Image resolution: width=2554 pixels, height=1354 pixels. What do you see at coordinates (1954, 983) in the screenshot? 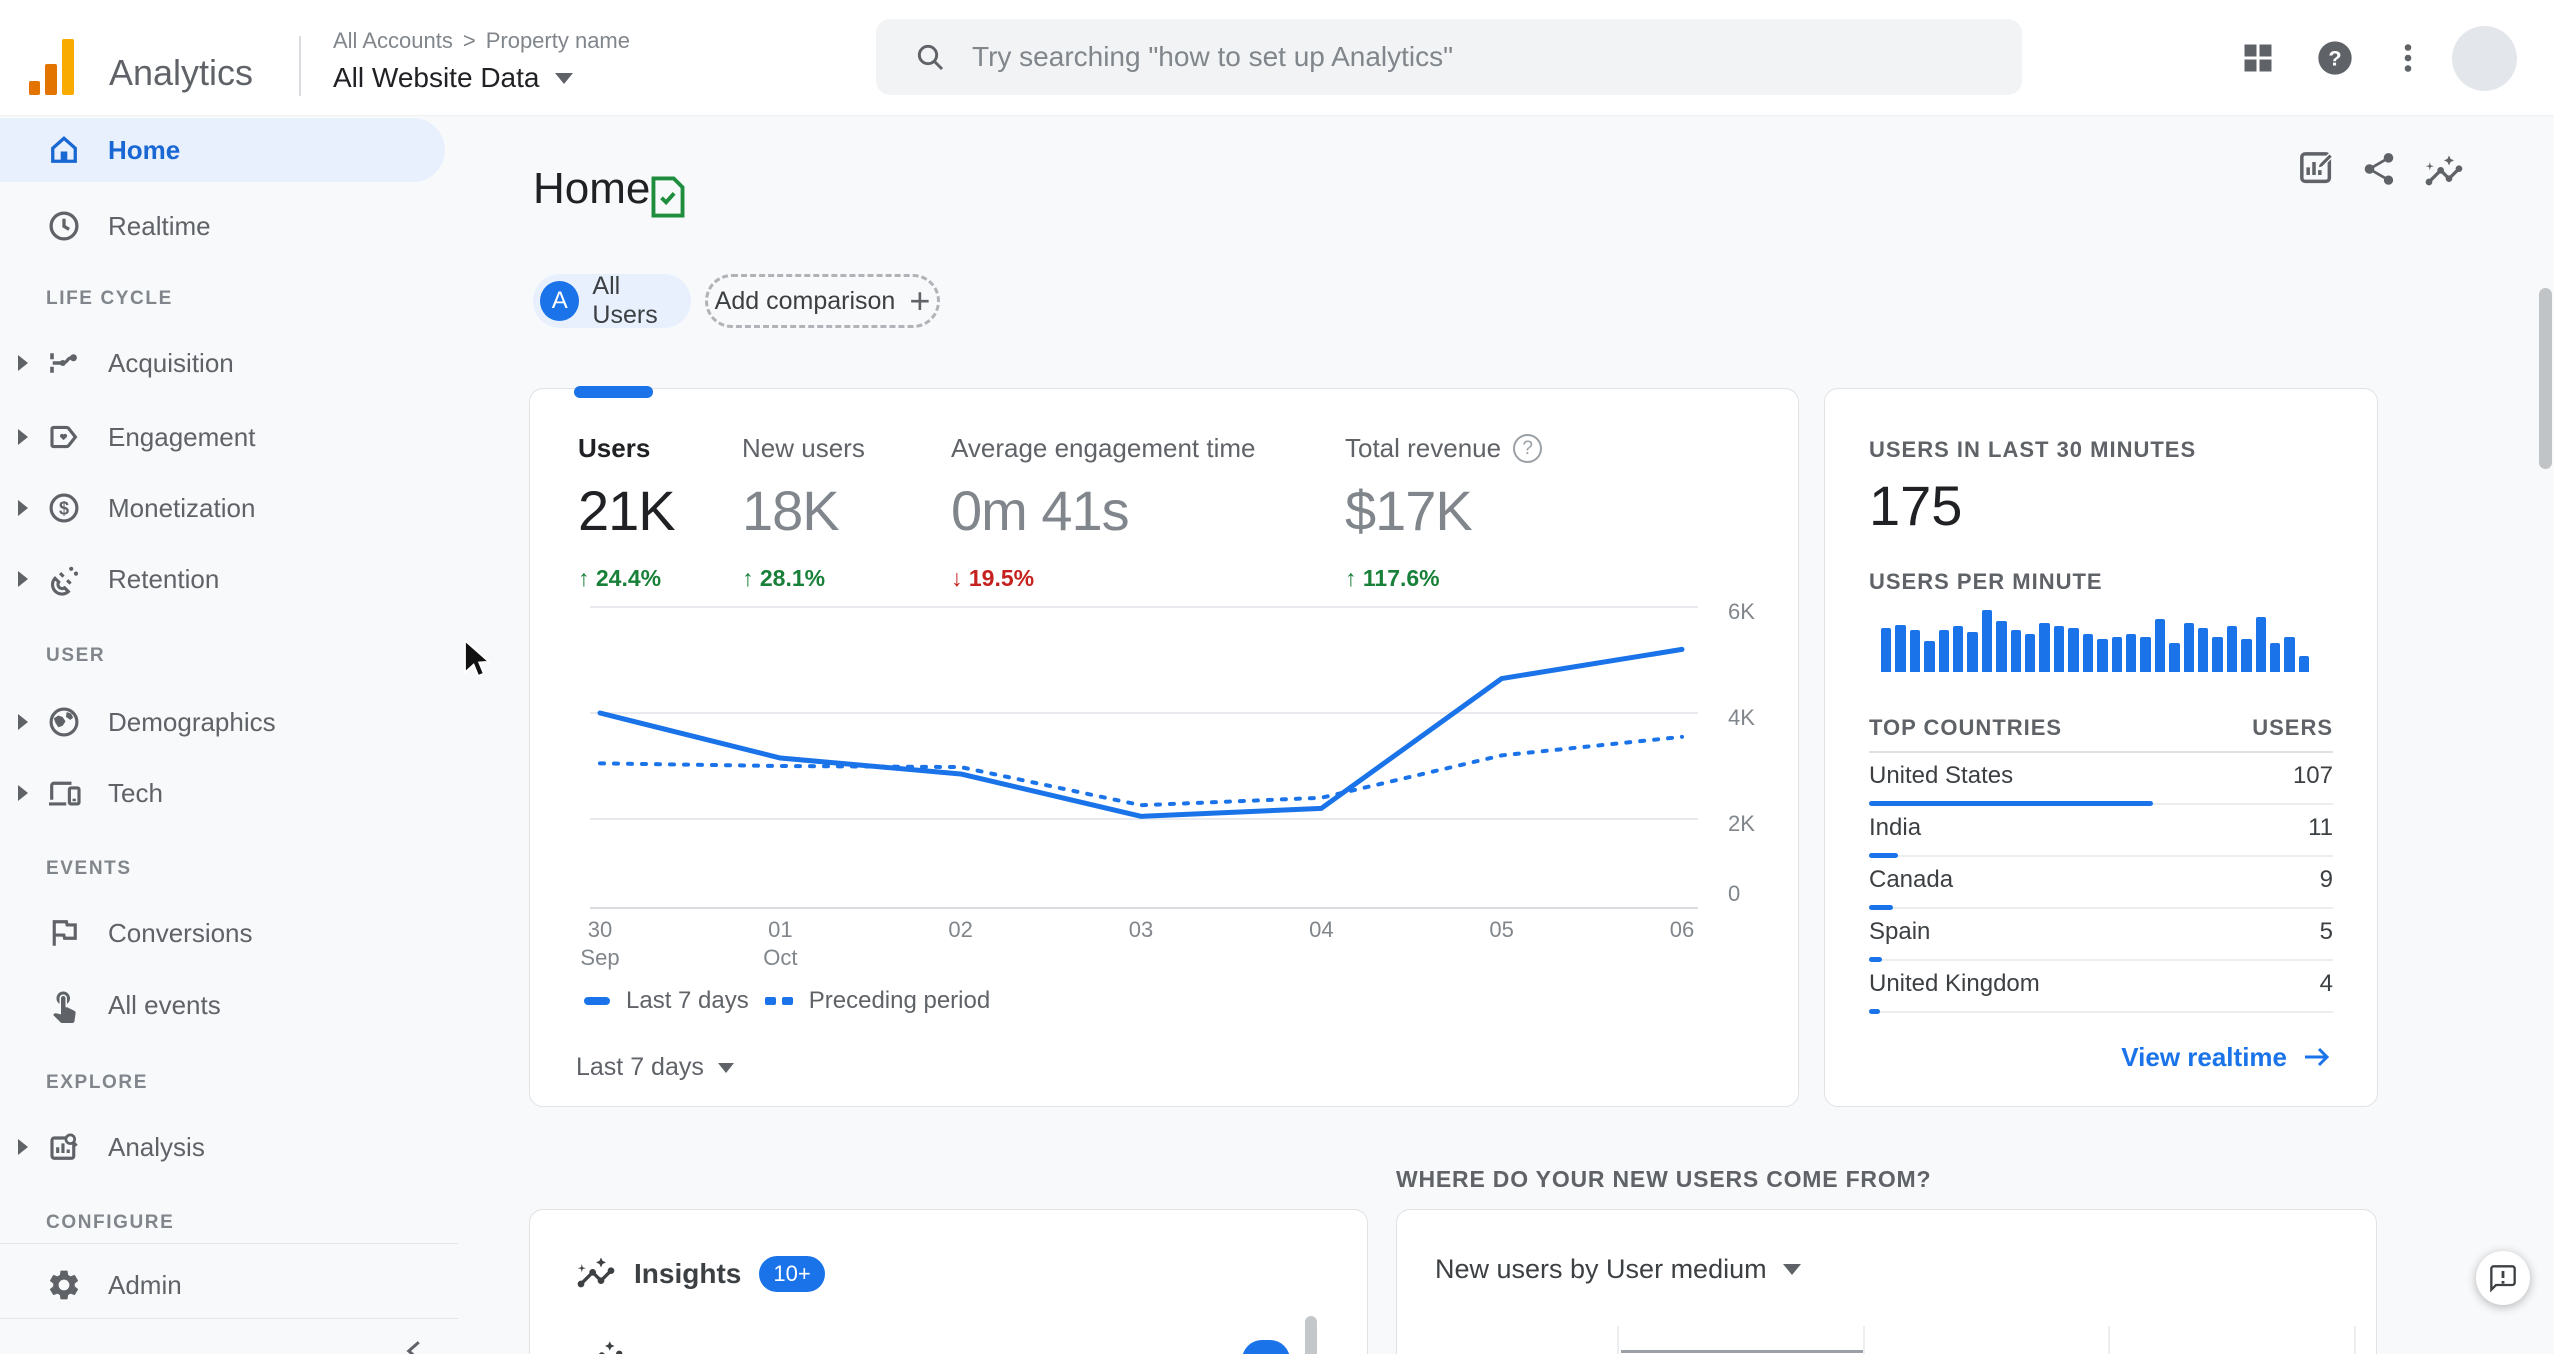
I see `country-name: United Kingdom` at bounding box center [1954, 983].